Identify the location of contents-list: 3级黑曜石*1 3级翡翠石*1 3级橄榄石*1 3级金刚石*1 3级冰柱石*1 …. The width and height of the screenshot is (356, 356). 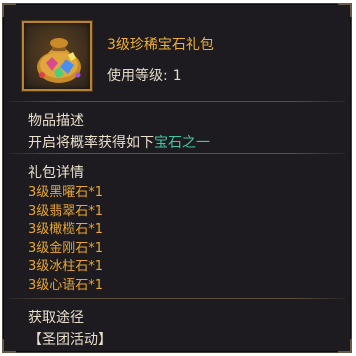
(65, 239).